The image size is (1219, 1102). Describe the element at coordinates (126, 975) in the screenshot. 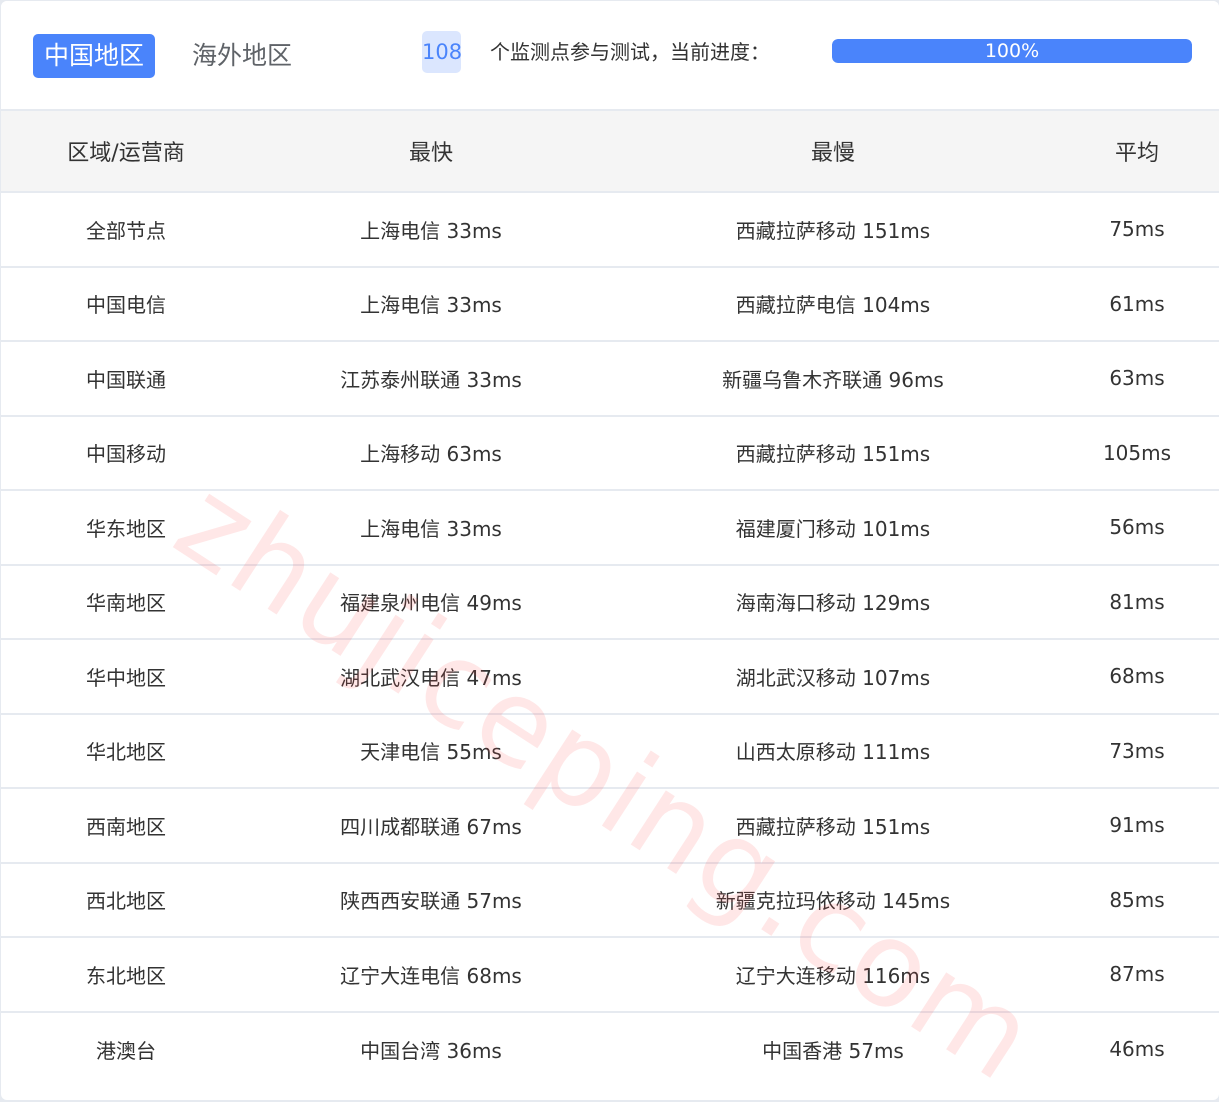

I see `cell-region: 东北地区` at that location.